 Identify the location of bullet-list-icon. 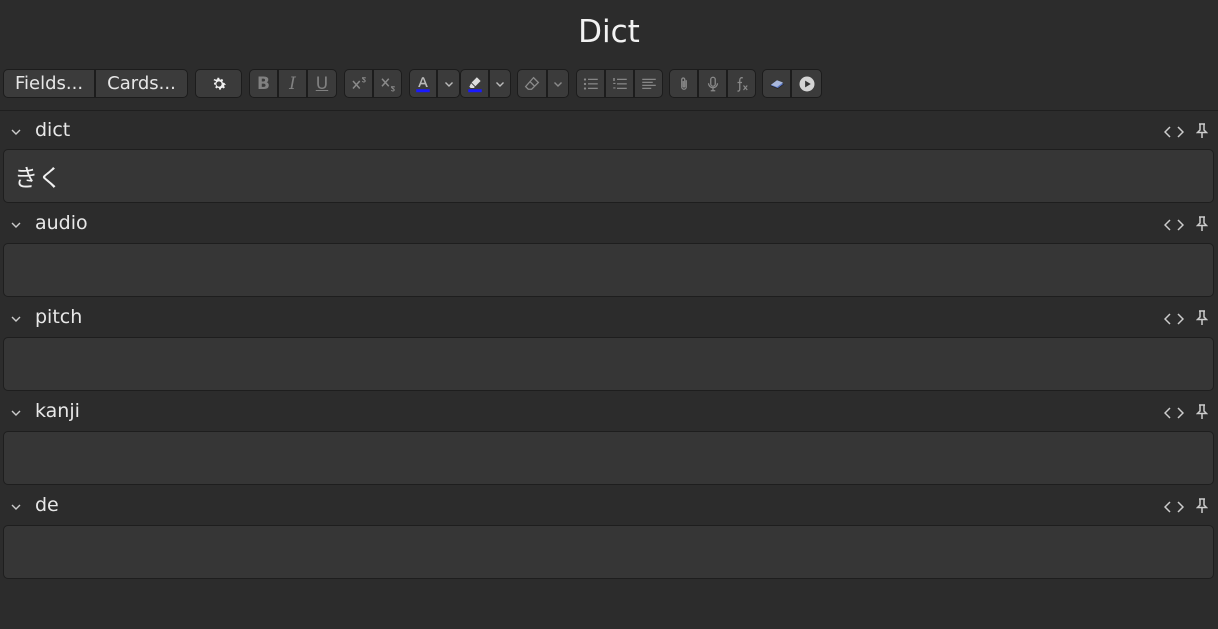
(590, 83).